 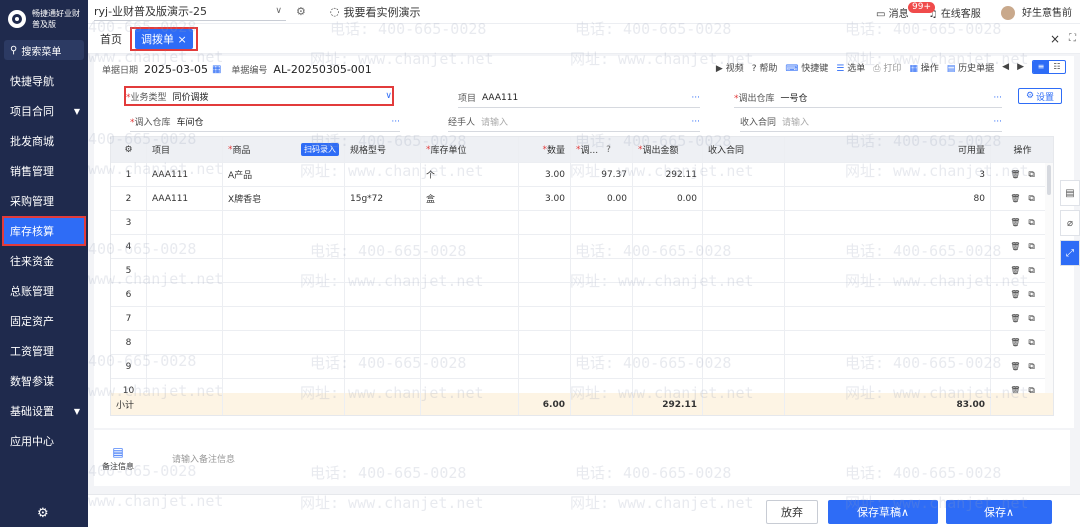 What do you see at coordinates (284, 198) in the screenshot?
I see `cell-product: X牌香皂` at bounding box center [284, 198].